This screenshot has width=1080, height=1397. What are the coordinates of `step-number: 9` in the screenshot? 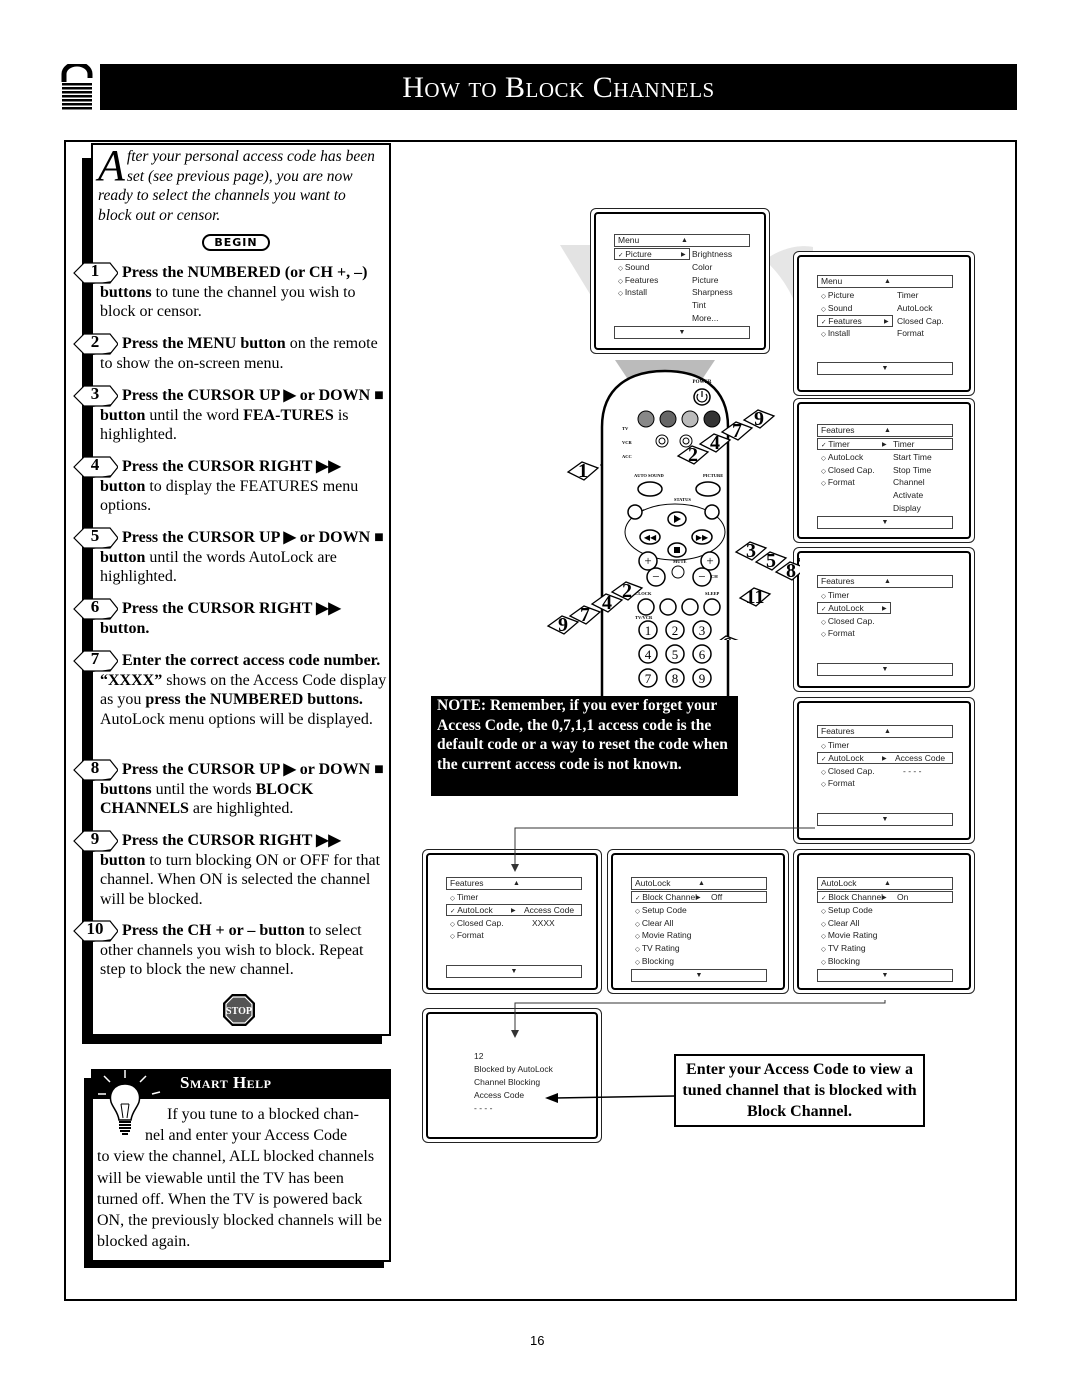 It's located at (95, 838).